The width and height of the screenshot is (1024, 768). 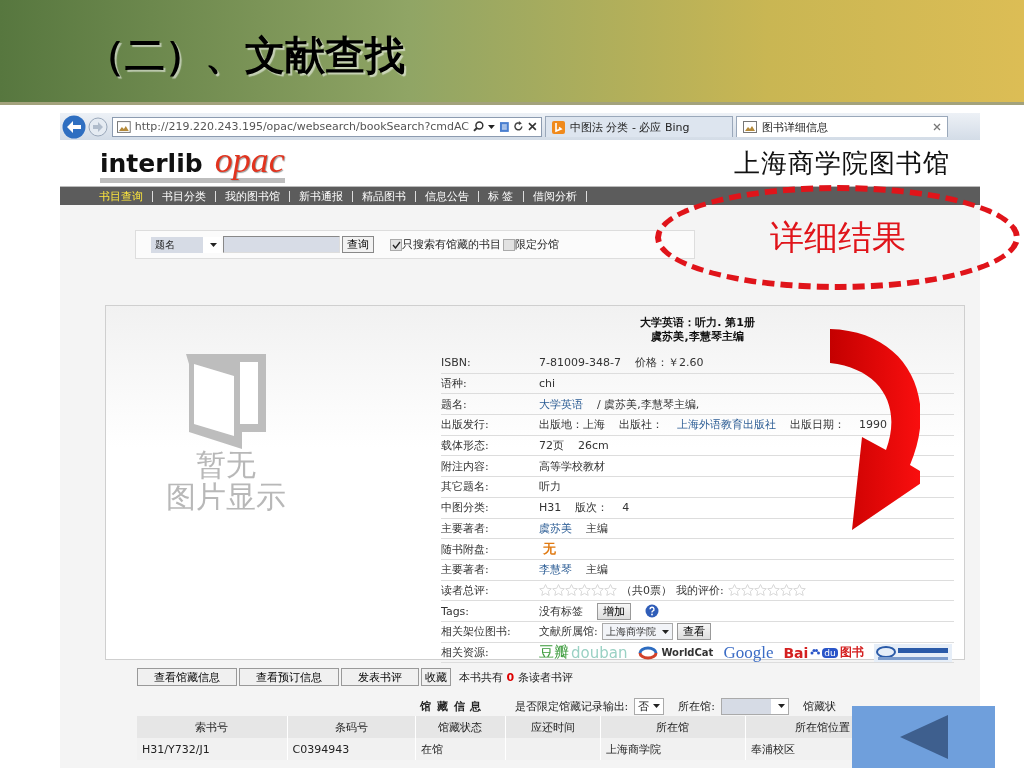 What do you see at coordinates (652, 611) in the screenshot?
I see `help-icon` at bounding box center [652, 611].